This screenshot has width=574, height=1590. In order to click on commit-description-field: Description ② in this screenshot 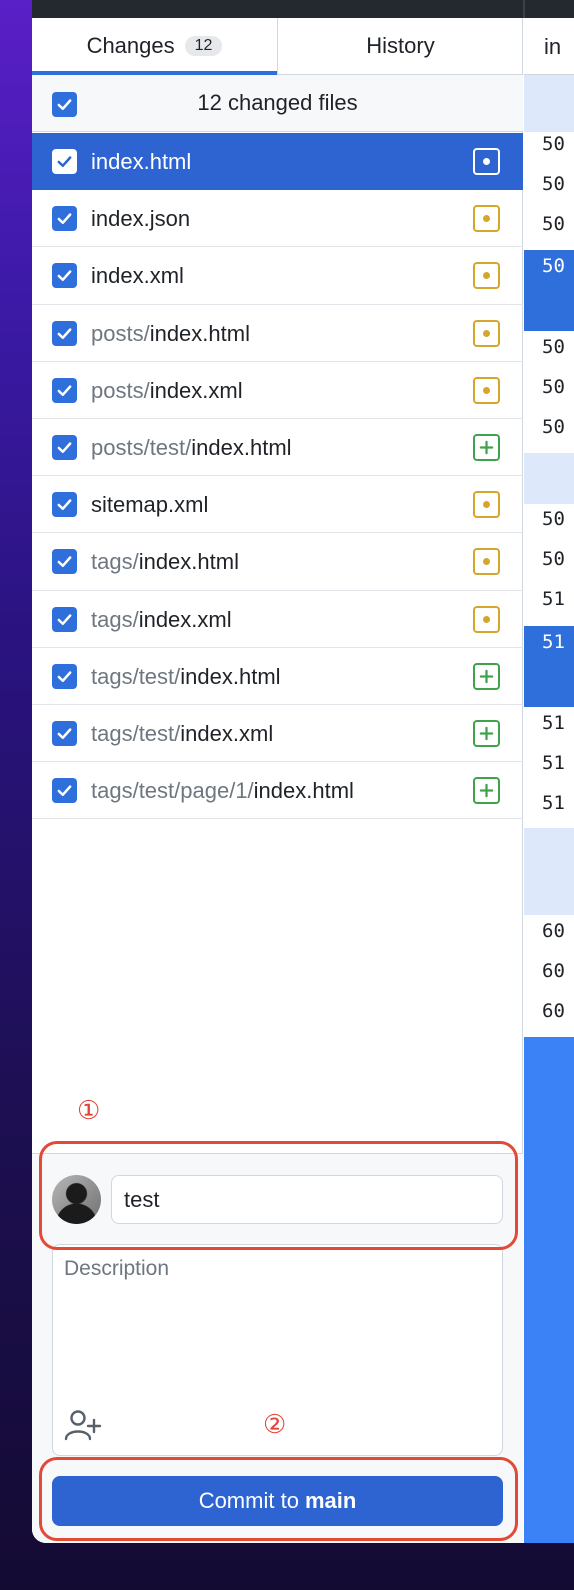, I will do `click(277, 1350)`.